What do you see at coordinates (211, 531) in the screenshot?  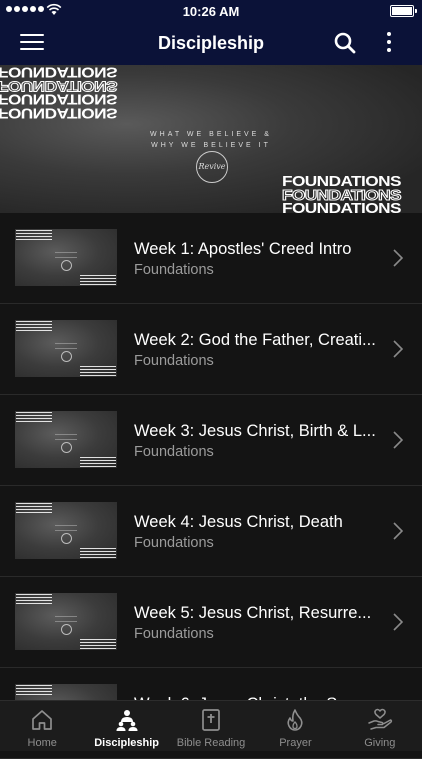 I see `list-item: Week 4: Jesus Christ, Death Foundations` at bounding box center [211, 531].